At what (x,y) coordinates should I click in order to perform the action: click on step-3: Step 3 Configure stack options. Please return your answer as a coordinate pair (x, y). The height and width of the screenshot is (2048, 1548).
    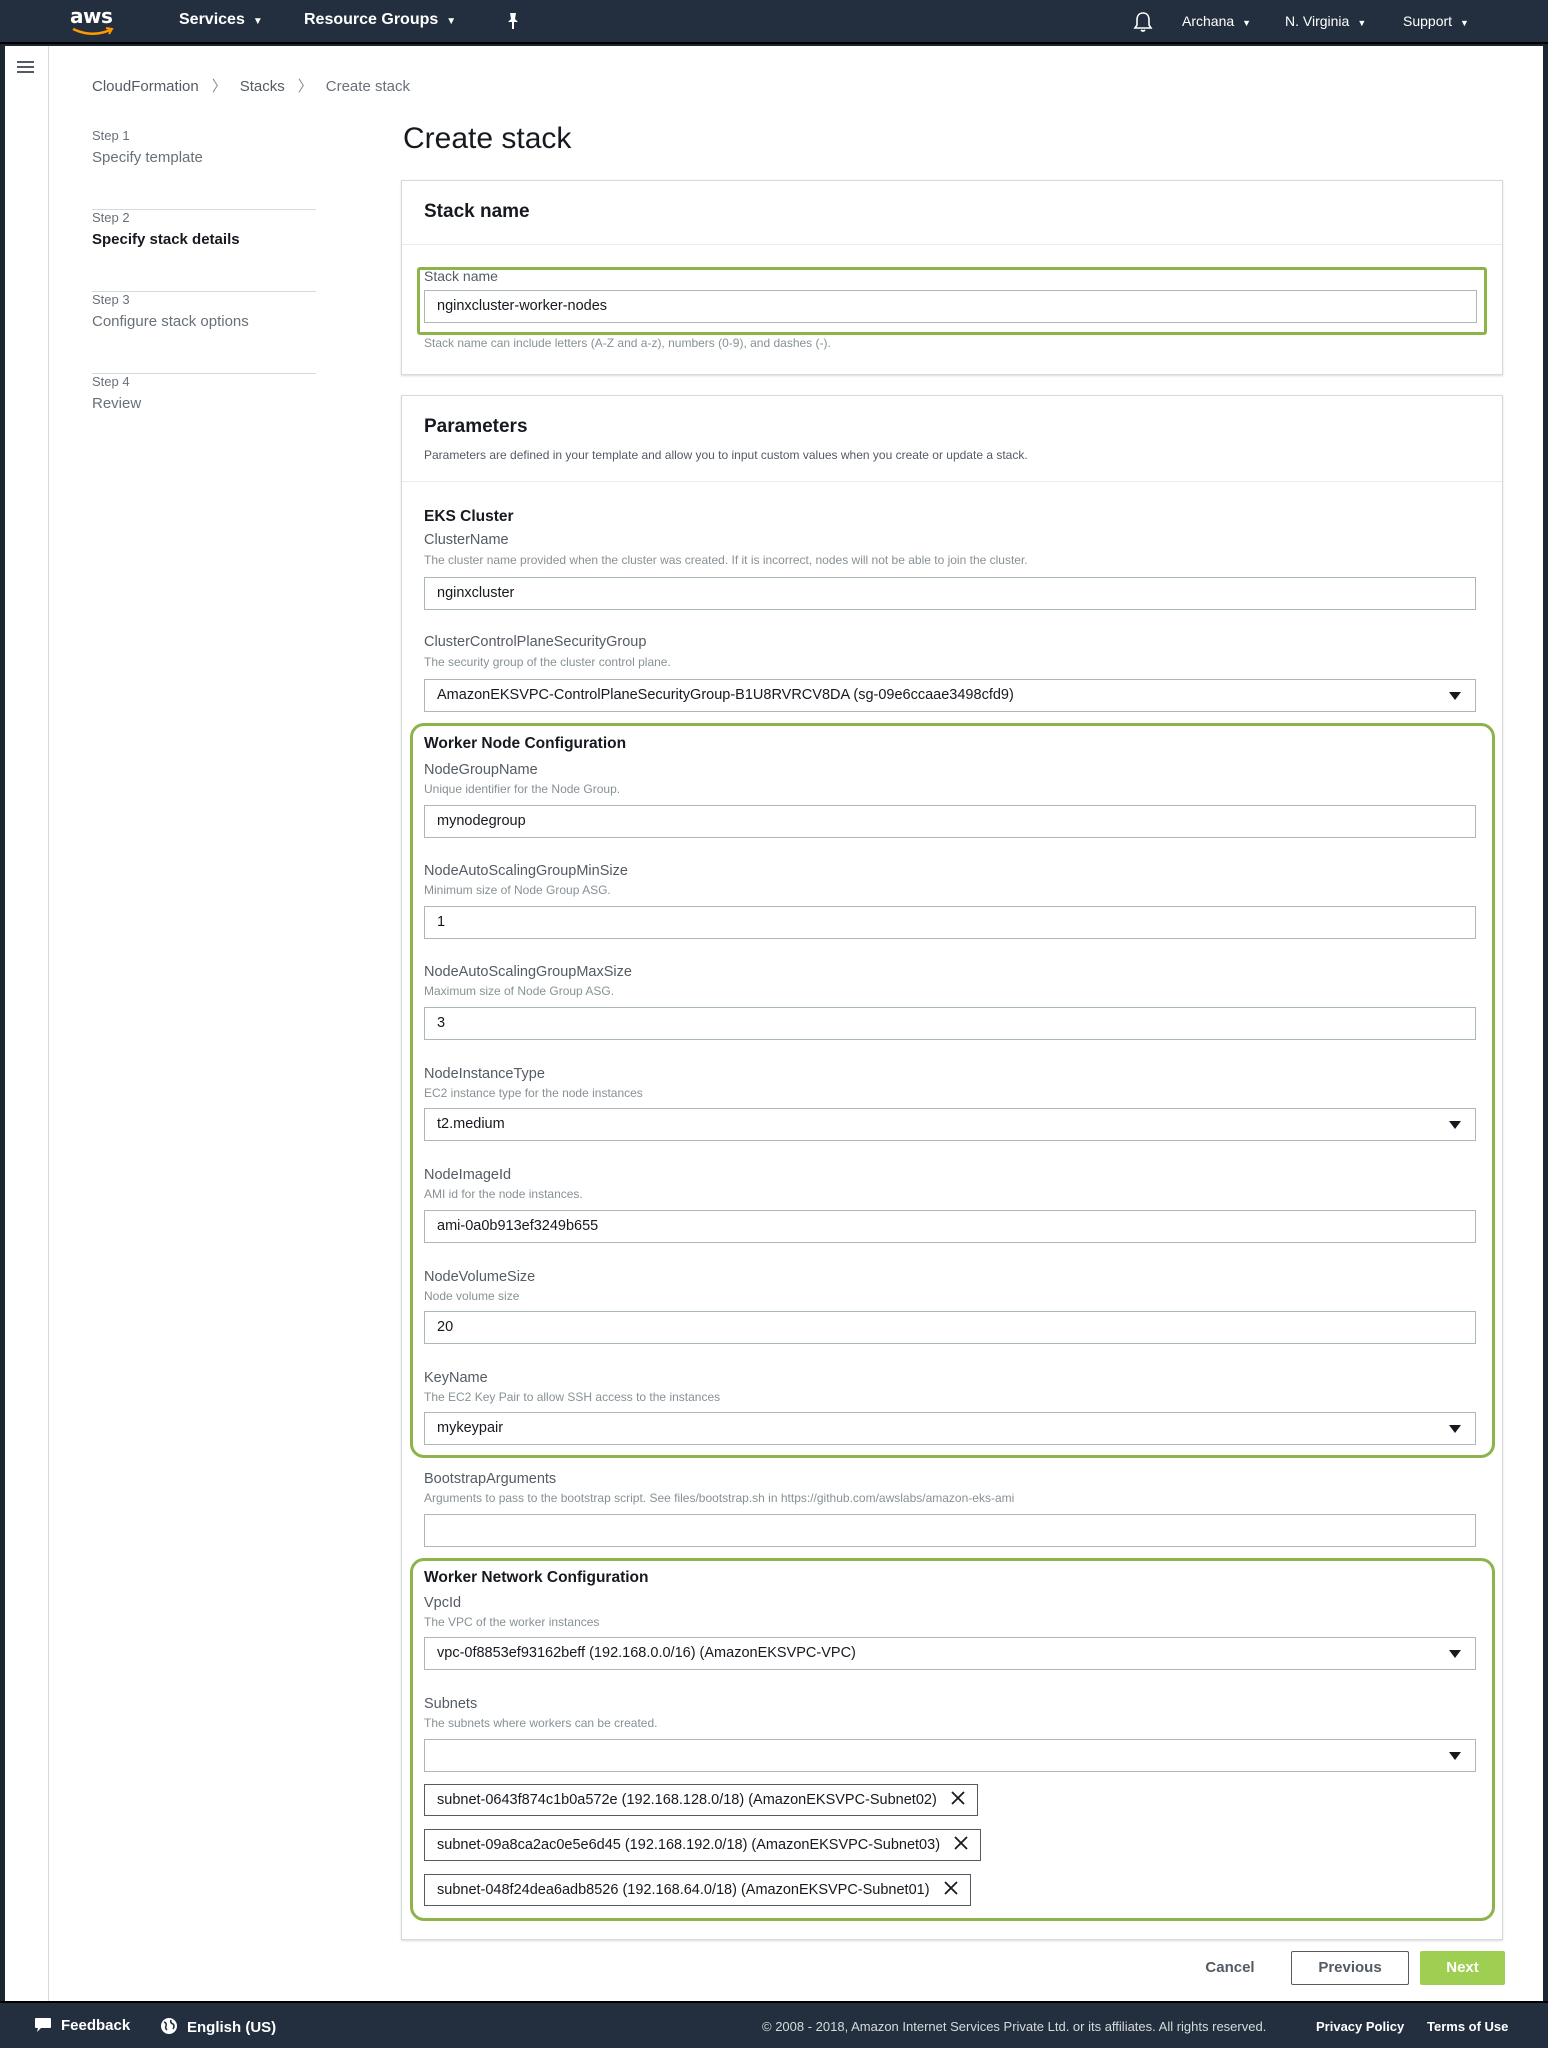
    Looking at the image, I should click on (204, 333).